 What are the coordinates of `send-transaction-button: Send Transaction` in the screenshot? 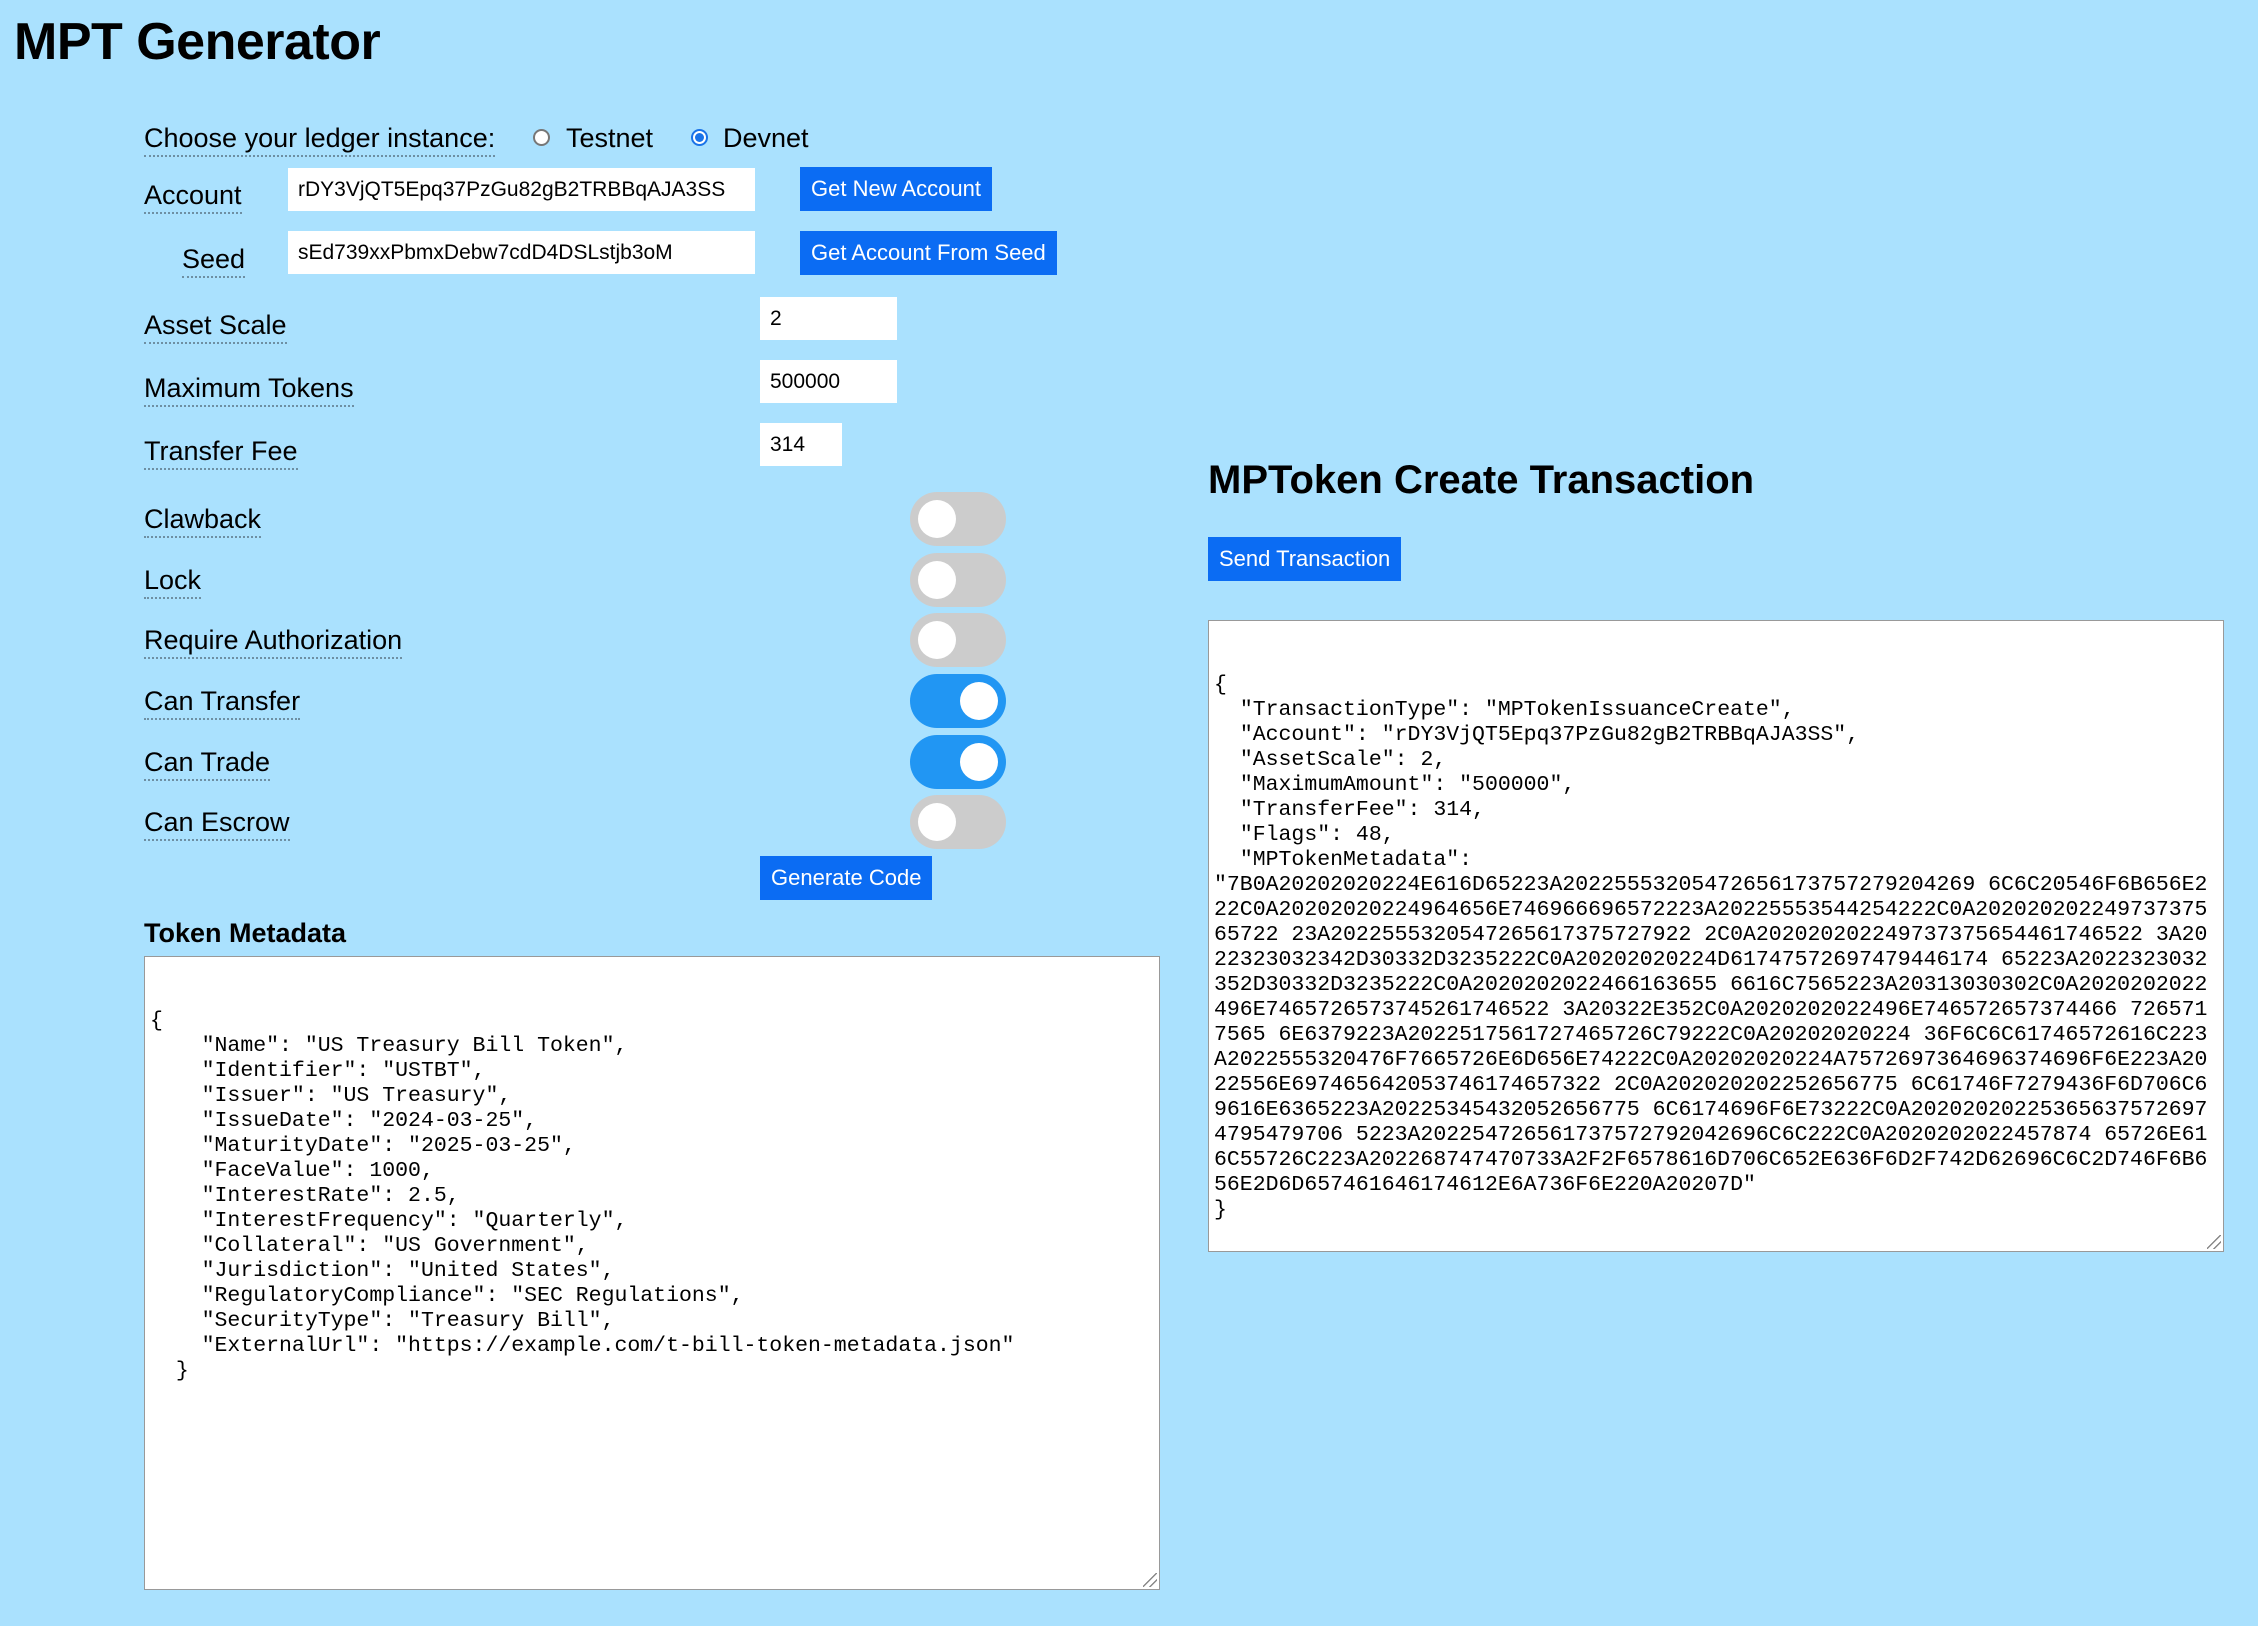 It's located at (1305, 559).